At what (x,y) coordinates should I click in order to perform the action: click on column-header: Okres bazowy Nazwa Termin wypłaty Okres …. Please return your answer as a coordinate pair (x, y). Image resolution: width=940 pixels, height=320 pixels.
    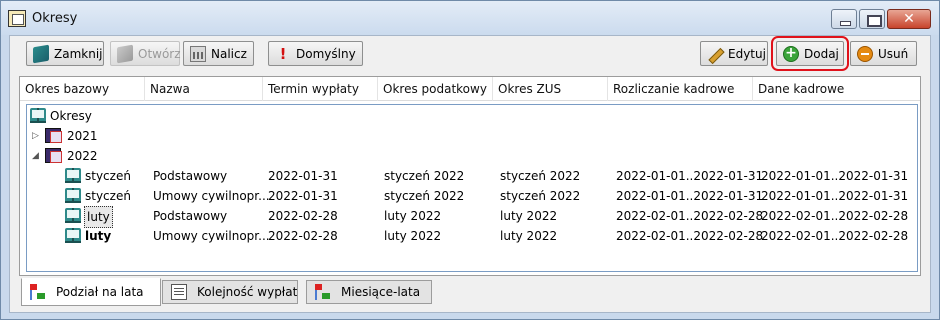
    Looking at the image, I should click on (470, 89).